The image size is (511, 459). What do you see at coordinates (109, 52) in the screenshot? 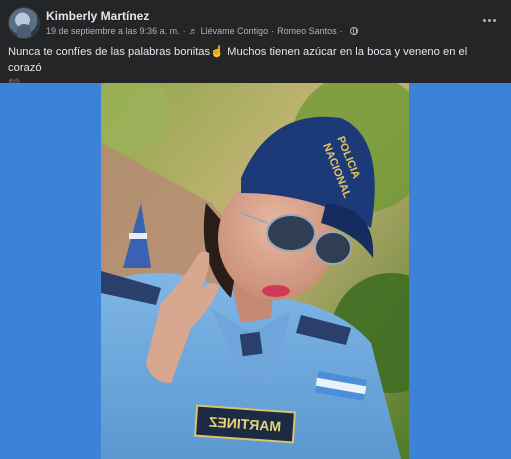
I see `caption-text: Nunca te confíes de las palabras bonitas` at bounding box center [109, 52].